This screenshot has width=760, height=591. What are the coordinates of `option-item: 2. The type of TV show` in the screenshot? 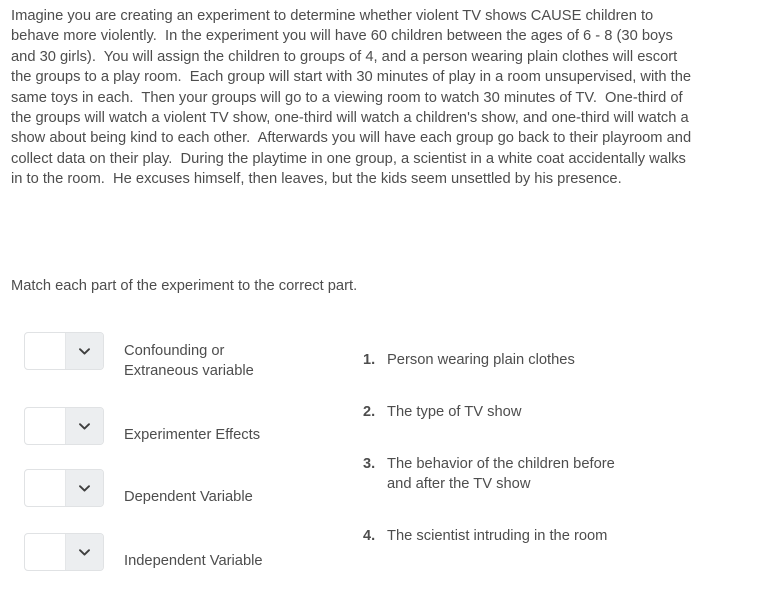 It's located at (442, 412).